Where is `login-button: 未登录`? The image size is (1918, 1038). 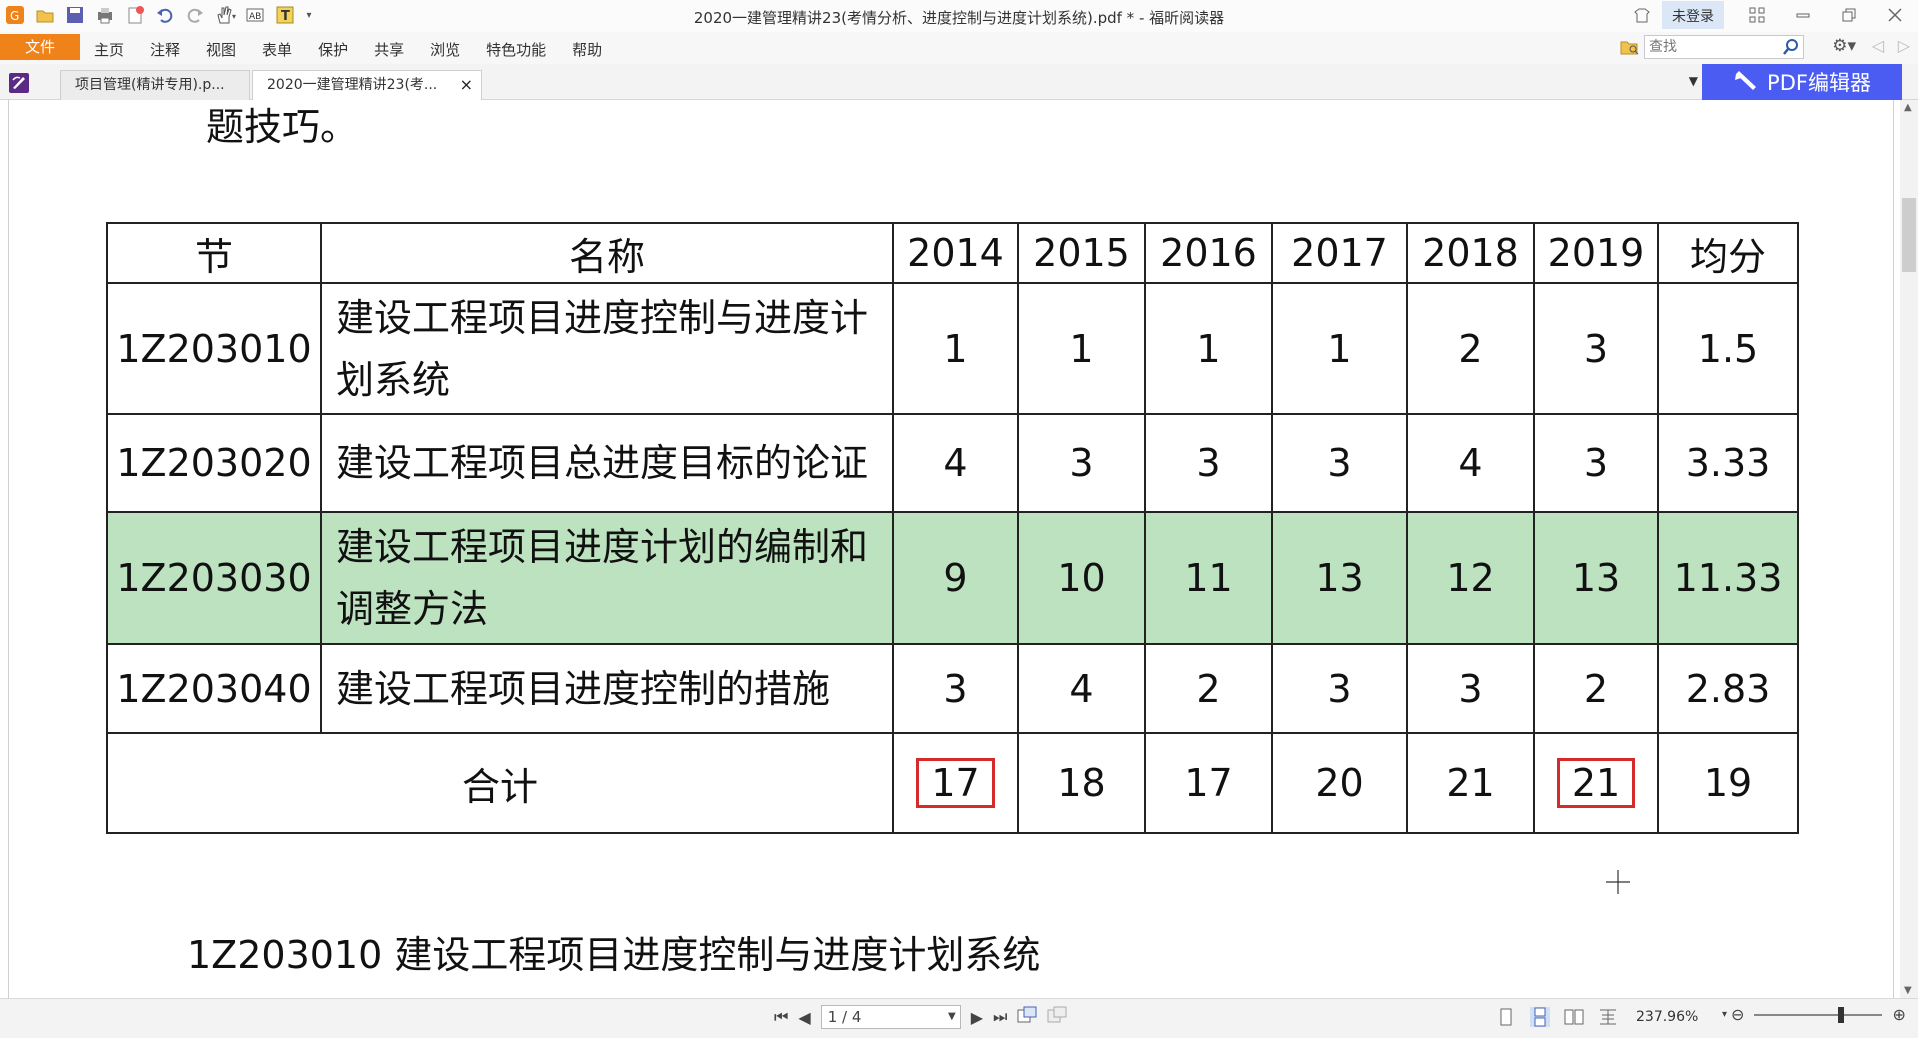
login-button: 未登录 is located at coordinates (1693, 15).